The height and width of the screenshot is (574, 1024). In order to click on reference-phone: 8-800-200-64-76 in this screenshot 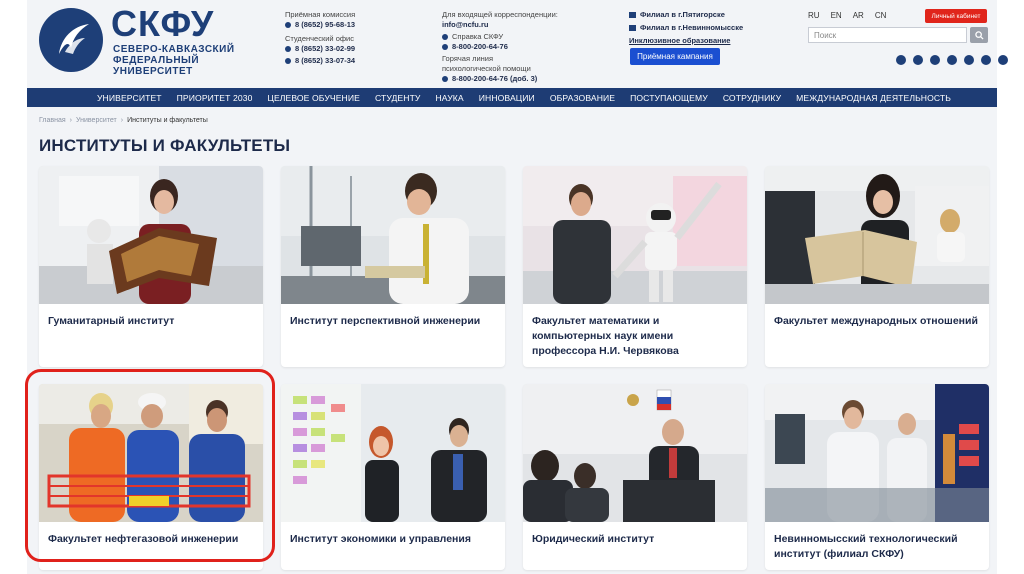, I will do `click(500, 47)`.